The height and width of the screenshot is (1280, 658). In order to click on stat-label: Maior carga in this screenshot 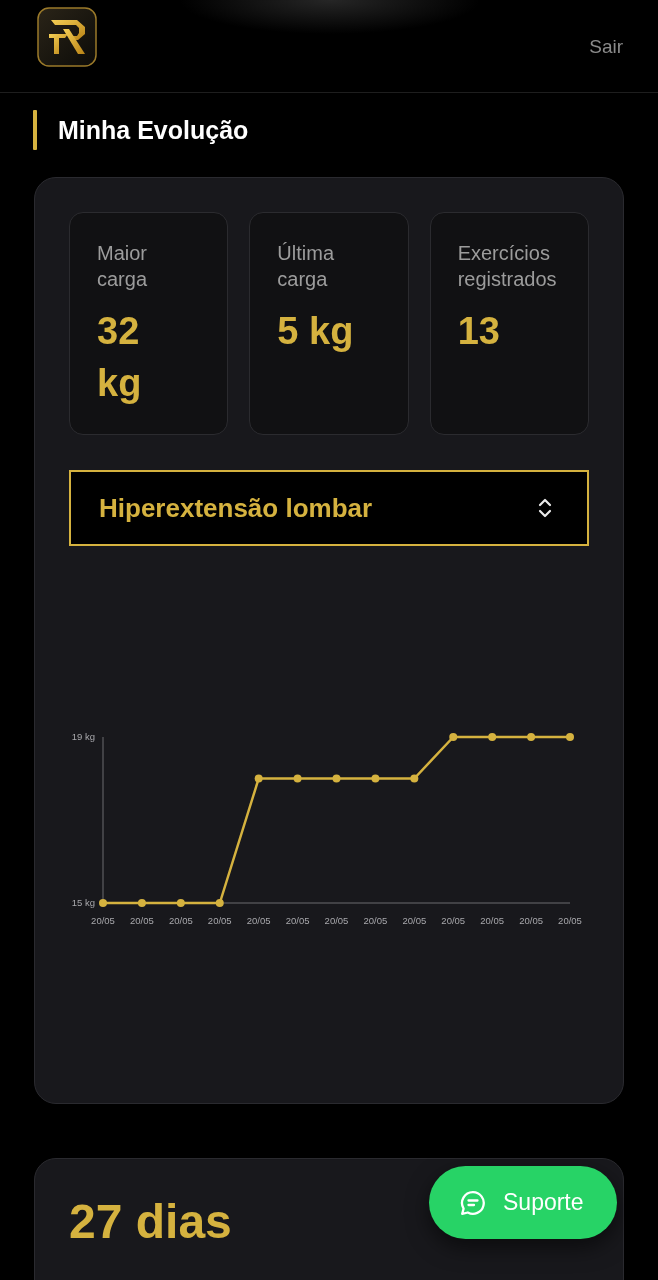, I will do `click(123, 266)`.